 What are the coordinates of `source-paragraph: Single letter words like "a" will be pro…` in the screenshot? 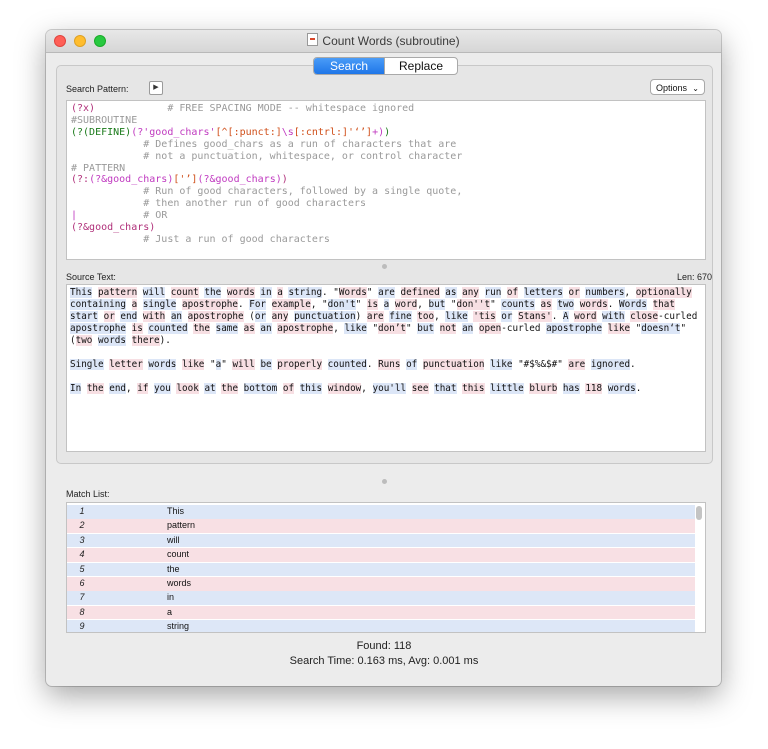 It's located at (353, 364).